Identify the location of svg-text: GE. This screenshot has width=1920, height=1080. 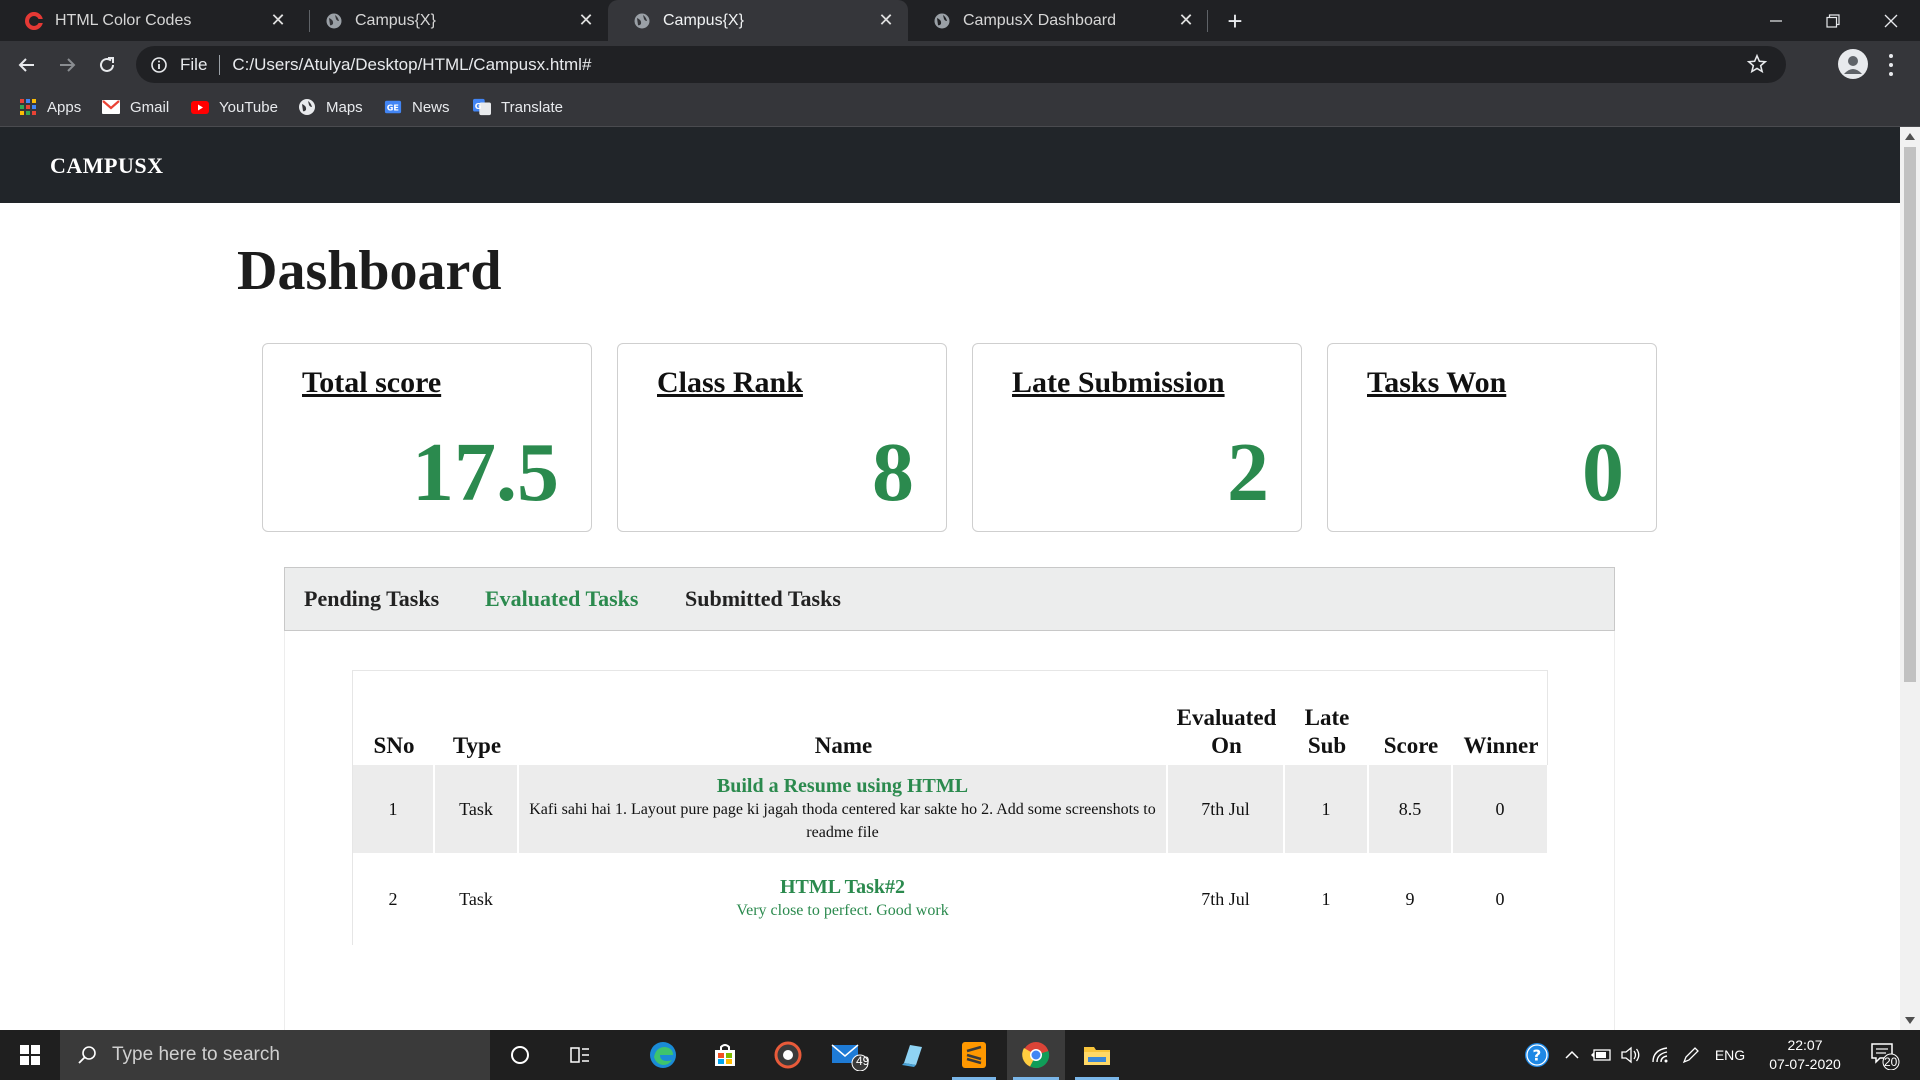
(393, 108).